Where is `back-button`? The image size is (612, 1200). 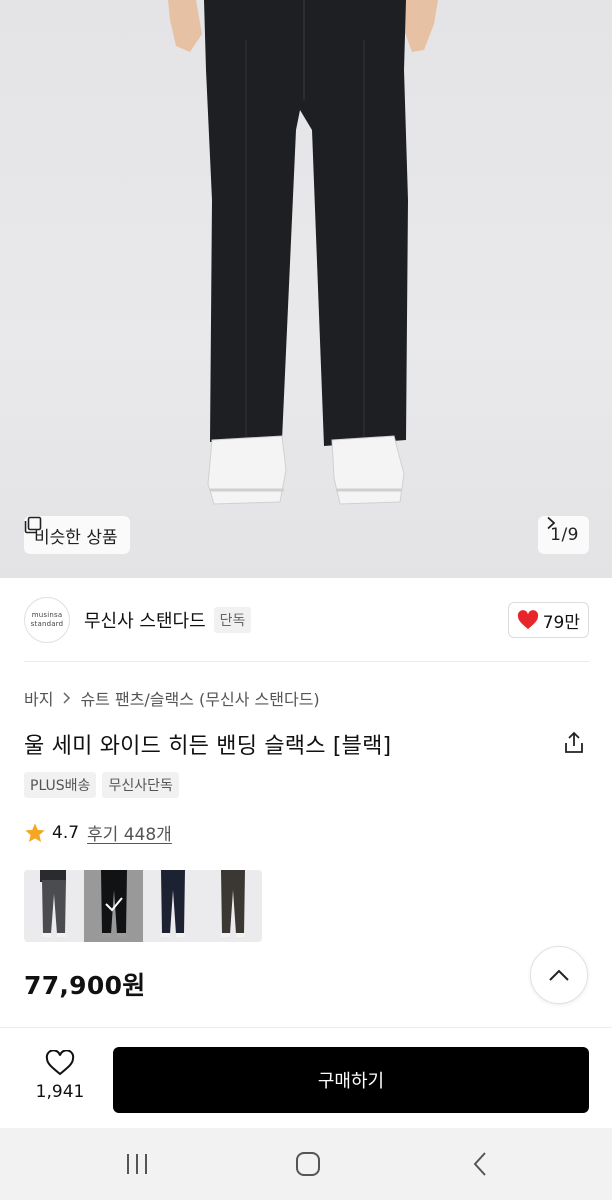
back-button is located at coordinates (480, 1164).